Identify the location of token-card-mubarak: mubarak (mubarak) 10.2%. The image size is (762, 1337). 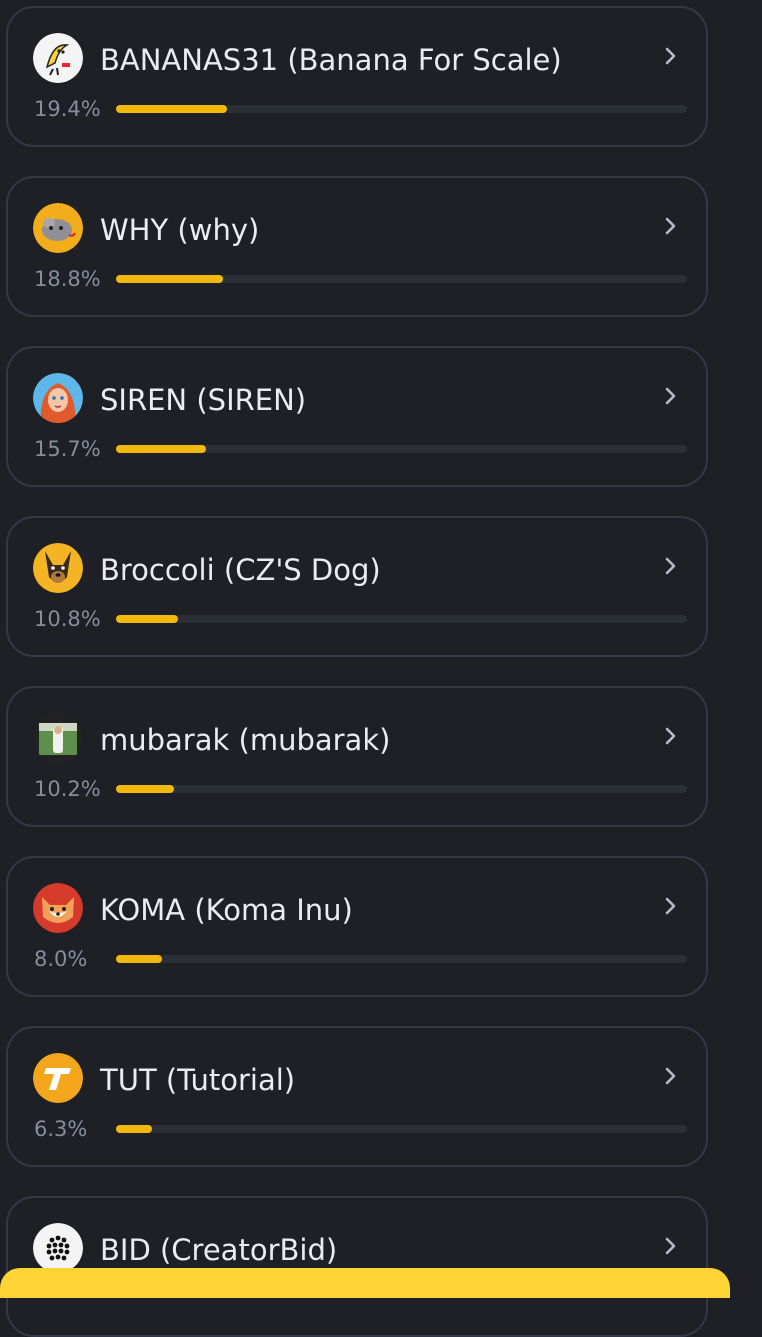
(357, 756).